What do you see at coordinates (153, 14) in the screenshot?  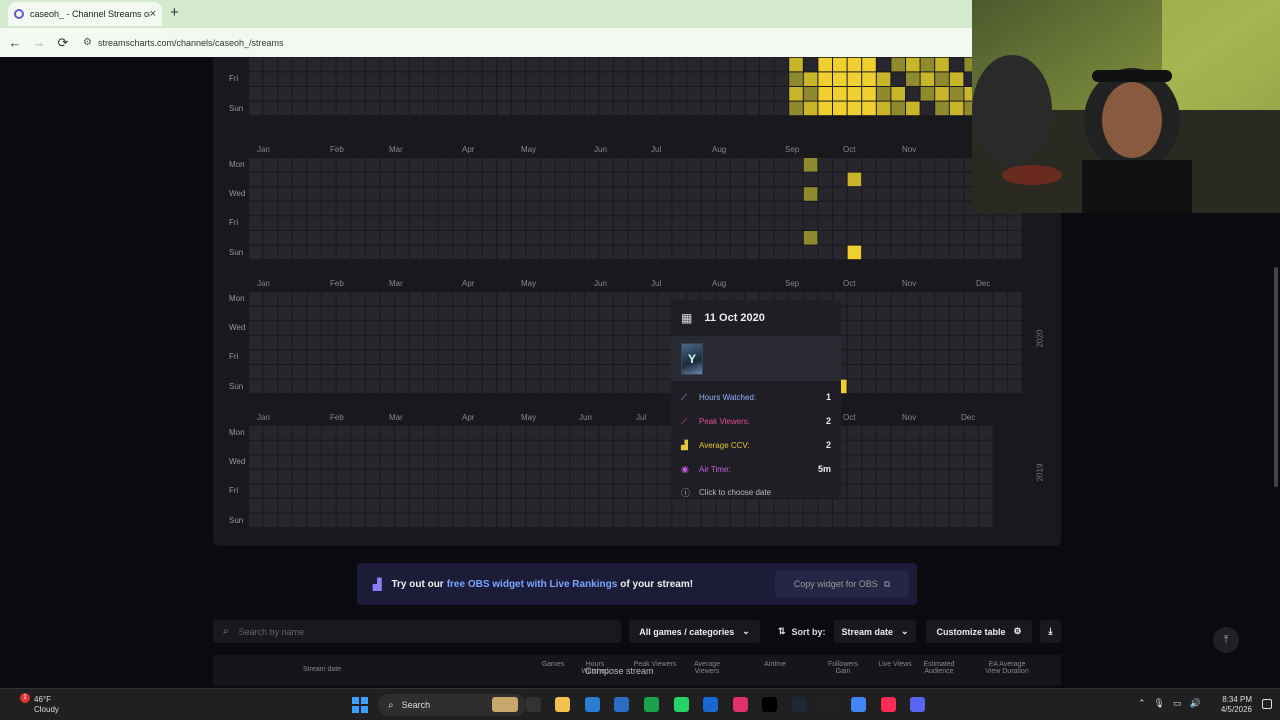 I see `tab-close-icon: ×` at bounding box center [153, 14].